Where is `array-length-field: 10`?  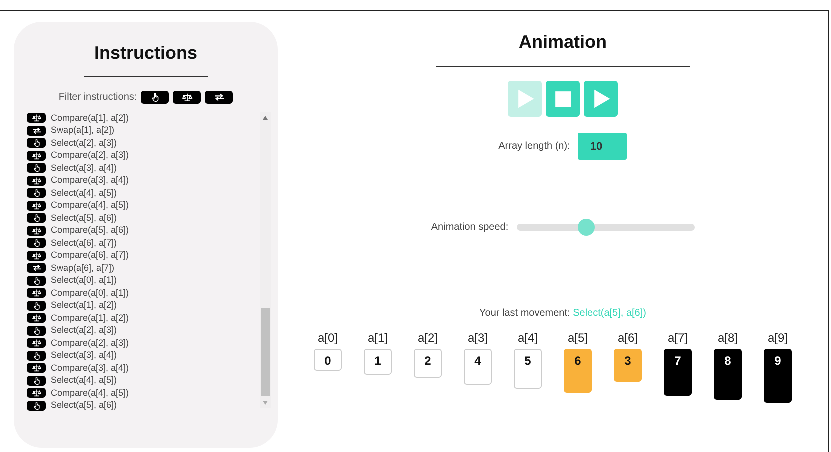
array-length-field: 10 is located at coordinates (603, 146).